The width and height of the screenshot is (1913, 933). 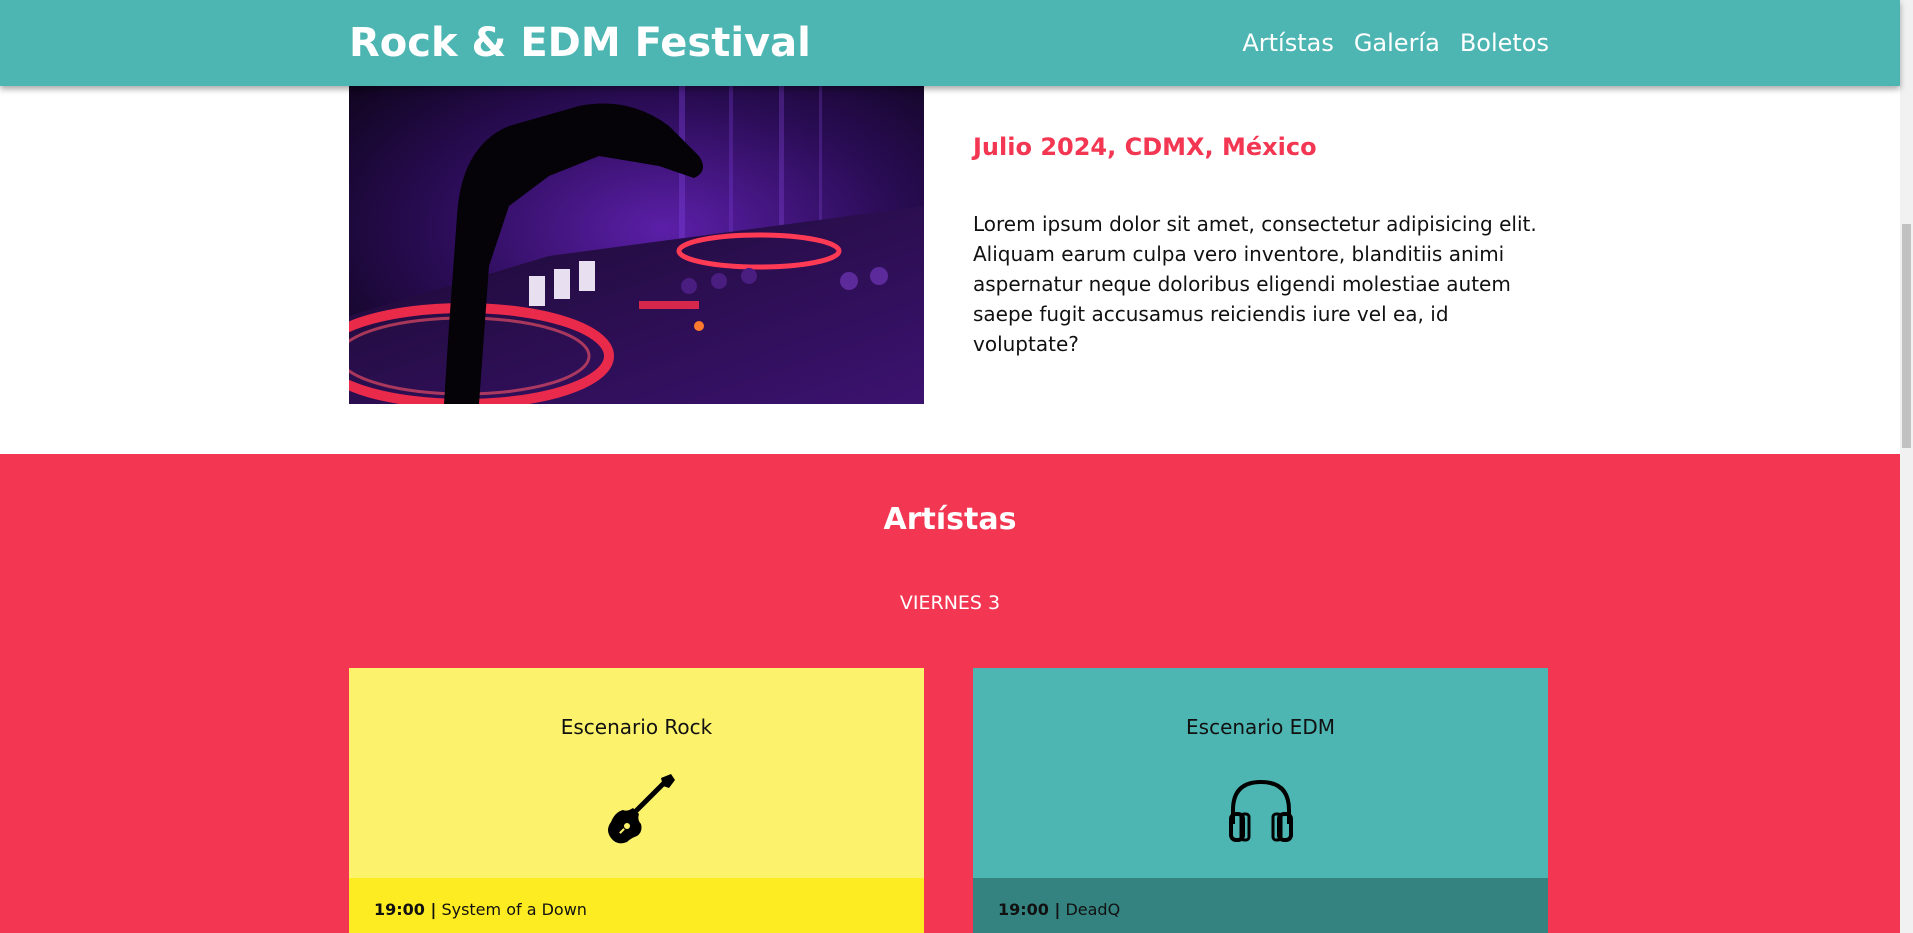 I want to click on stage-name: Escenario EDM, so click(x=1260, y=727).